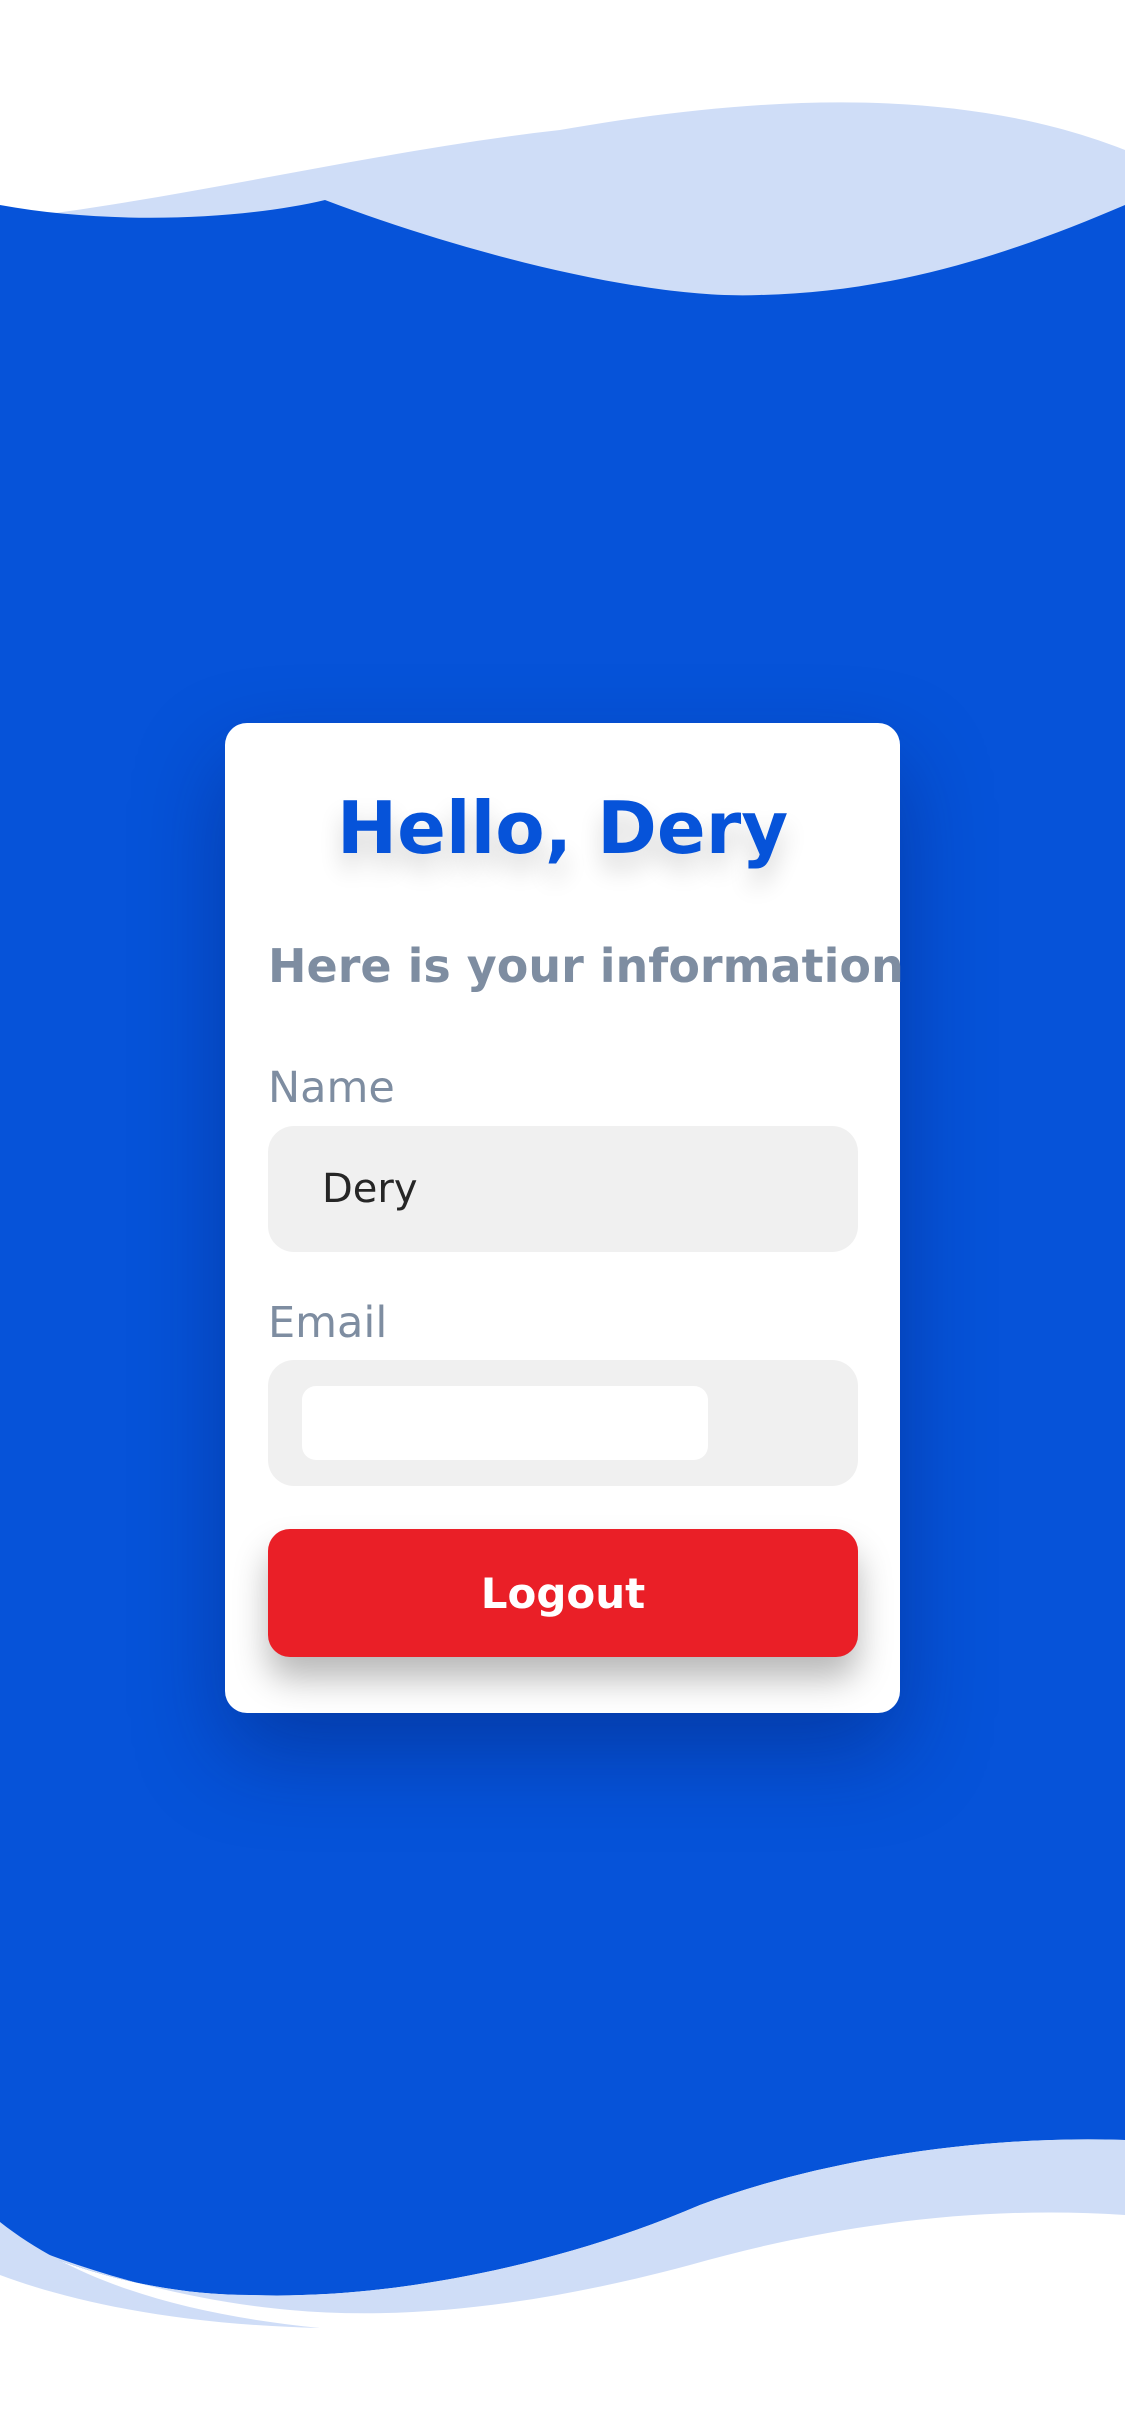 Image resolution: width=1125 pixels, height=2436 pixels. I want to click on email-label: Email, so click(328, 1323).